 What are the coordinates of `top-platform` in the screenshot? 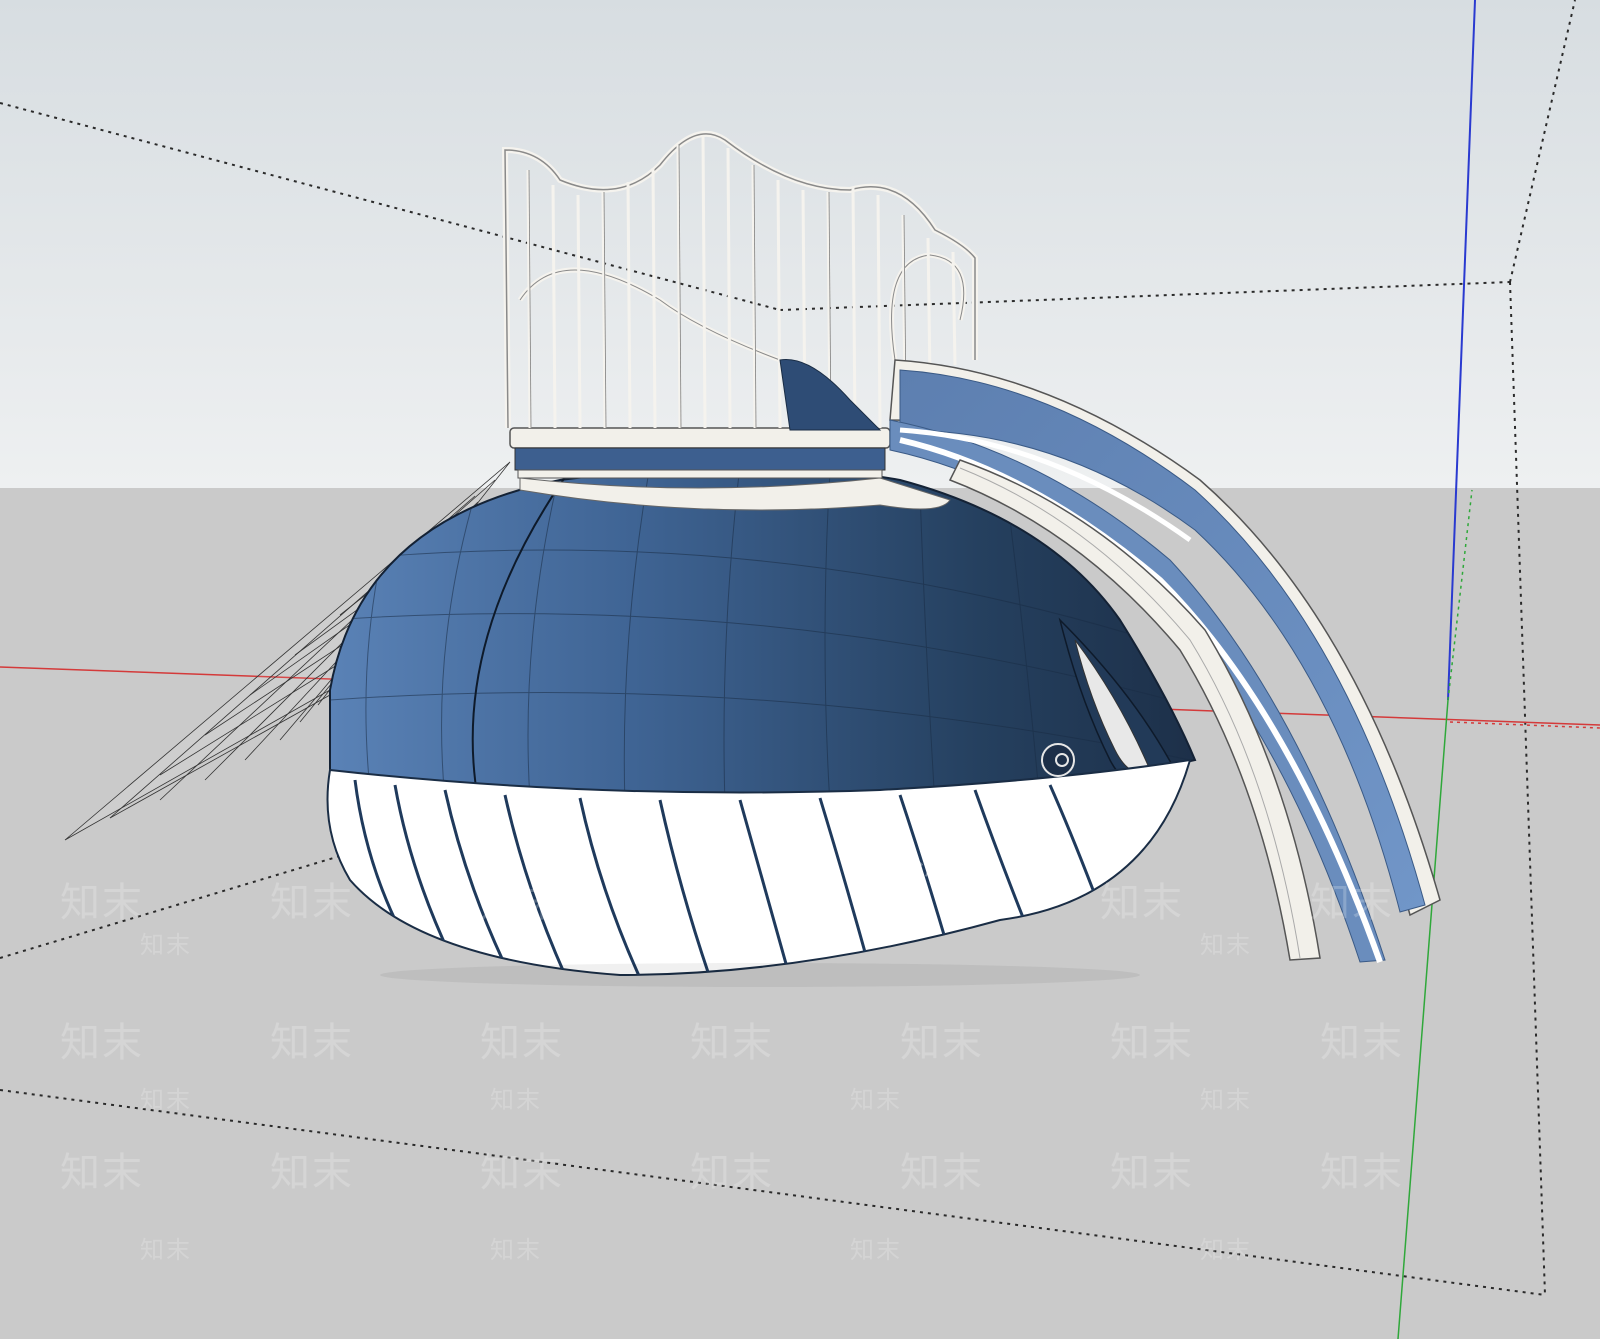 It's located at (730, 469).